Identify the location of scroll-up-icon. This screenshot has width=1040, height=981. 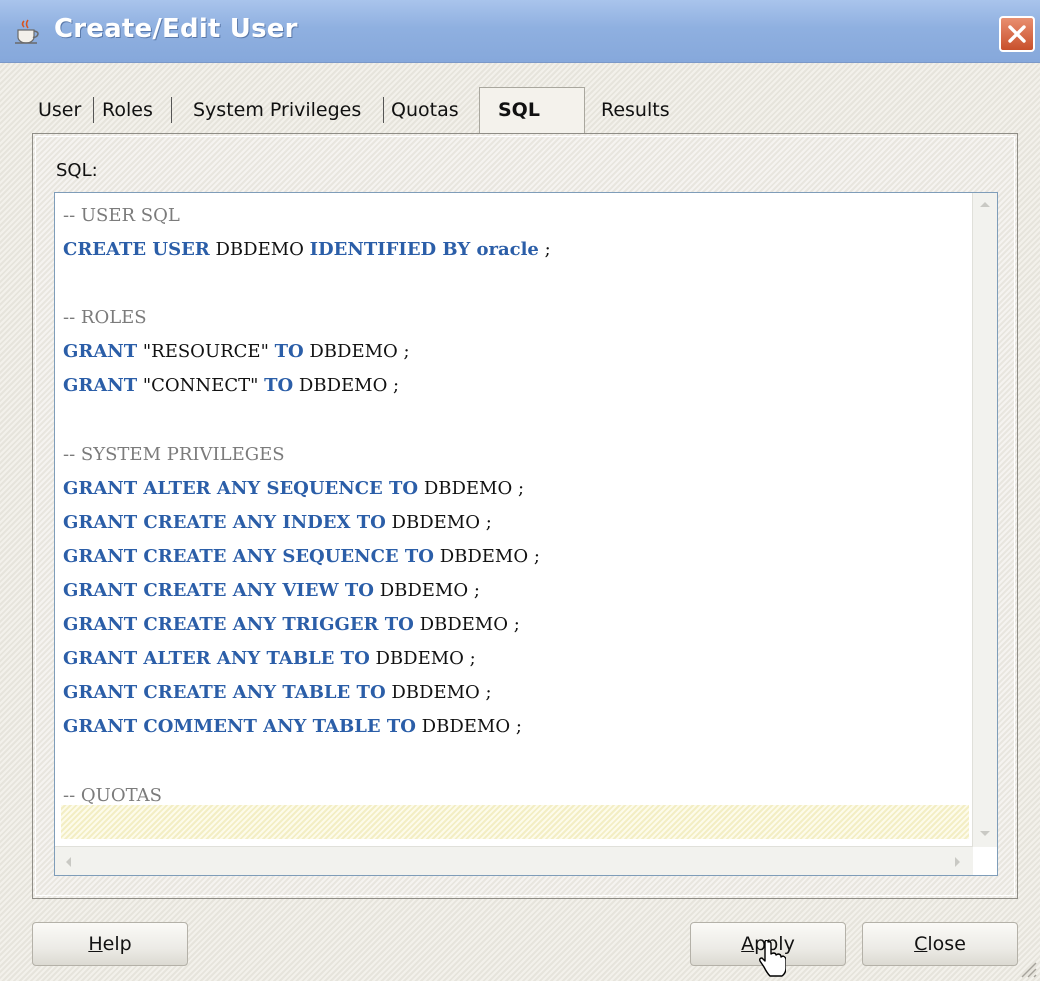
(985, 204).